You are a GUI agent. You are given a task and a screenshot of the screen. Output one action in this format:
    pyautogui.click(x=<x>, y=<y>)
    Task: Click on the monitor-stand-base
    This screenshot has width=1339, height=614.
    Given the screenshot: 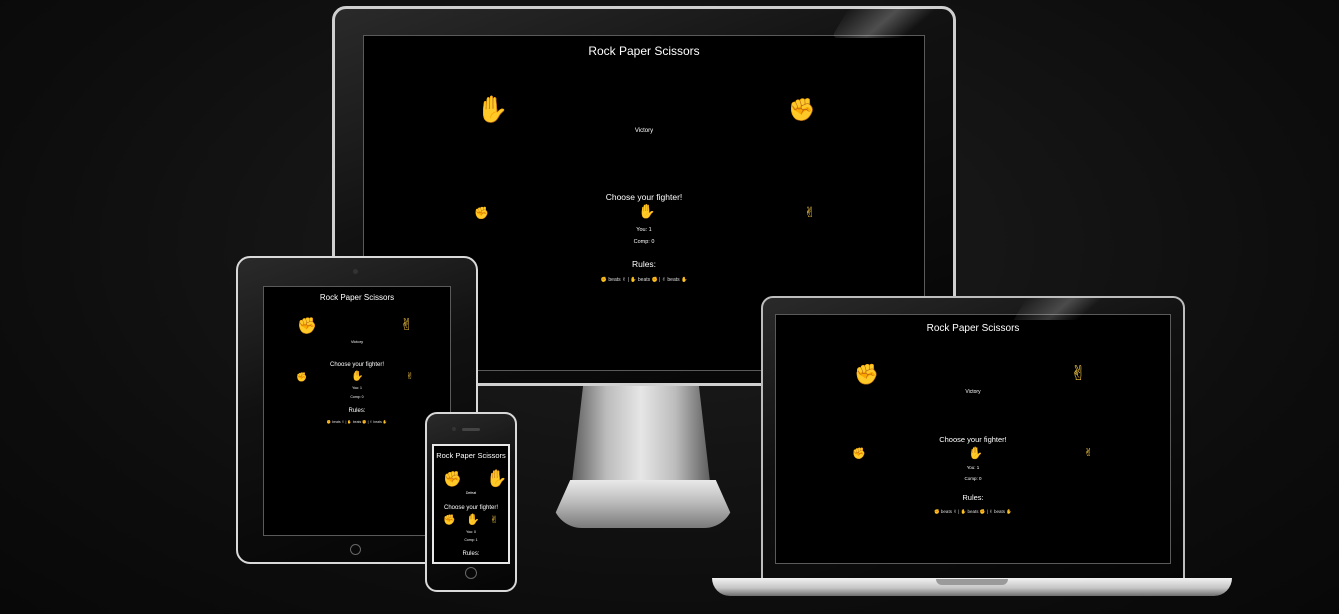 What is the action you would take?
    pyautogui.click(x=643, y=504)
    